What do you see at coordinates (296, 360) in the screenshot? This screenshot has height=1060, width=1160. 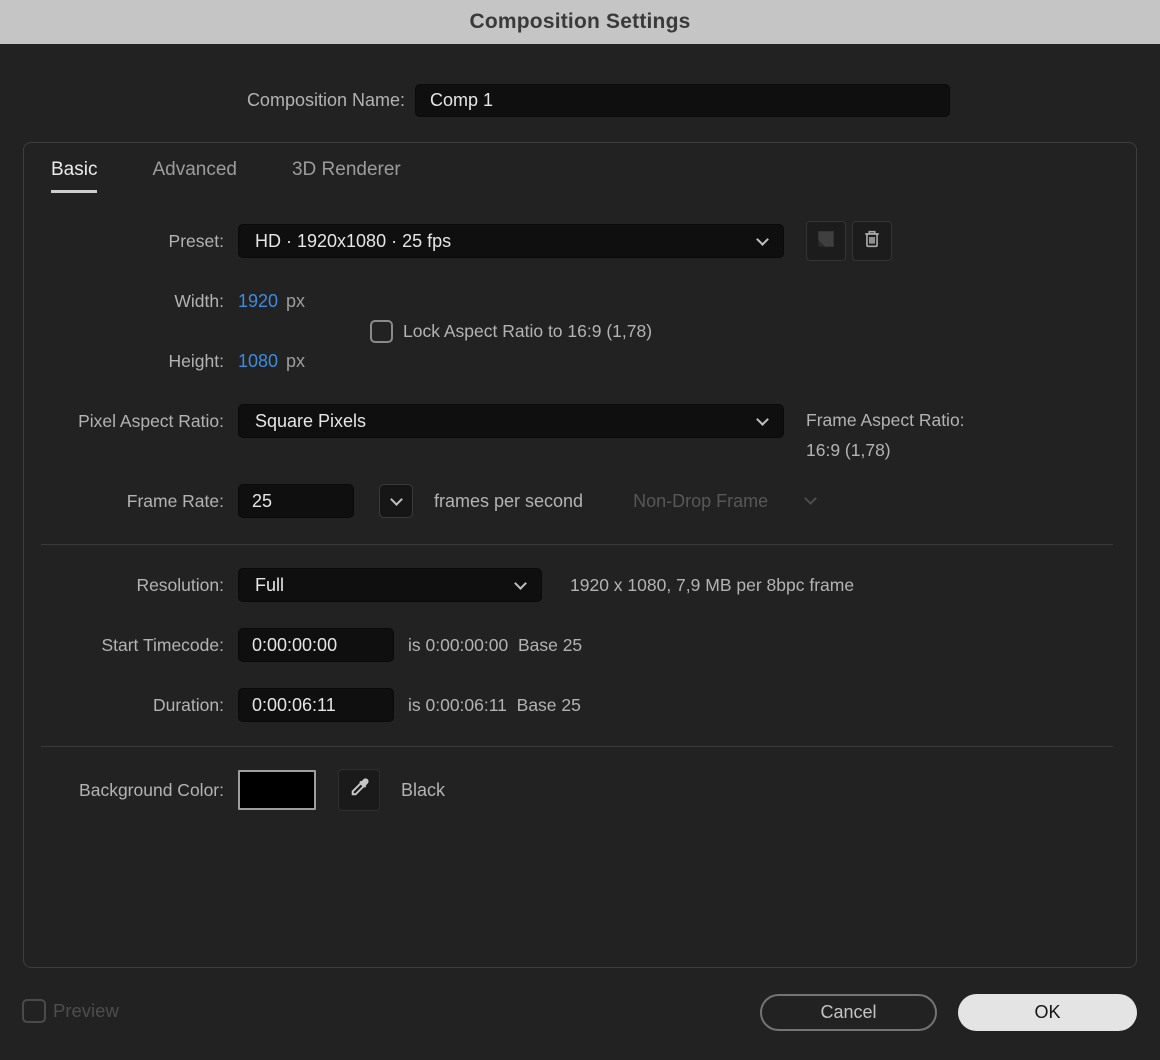 I see `height-unit: px` at bounding box center [296, 360].